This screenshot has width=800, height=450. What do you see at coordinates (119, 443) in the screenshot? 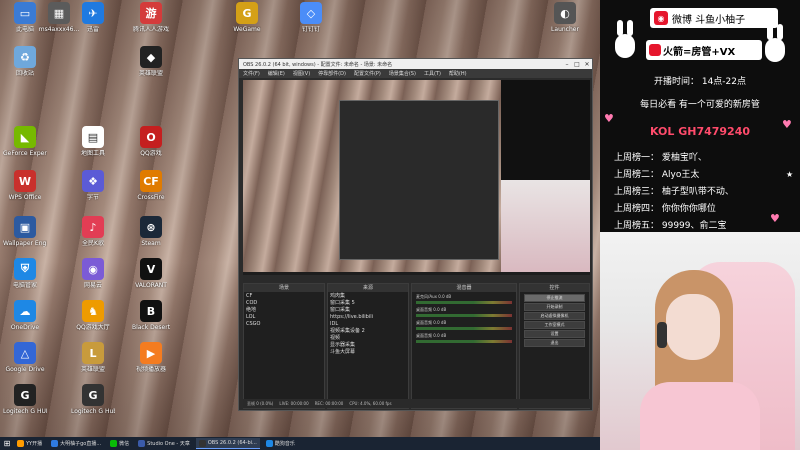
I see `taskbar-item: 微信` at bounding box center [119, 443].